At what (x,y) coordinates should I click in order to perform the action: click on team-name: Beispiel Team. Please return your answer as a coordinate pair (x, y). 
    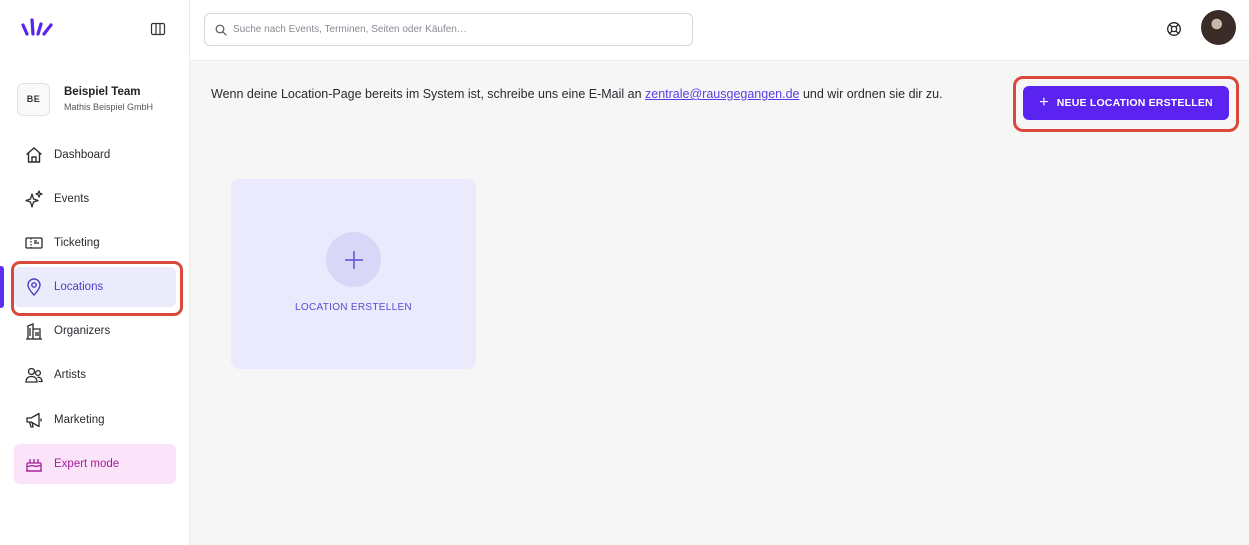
    Looking at the image, I should click on (102, 92).